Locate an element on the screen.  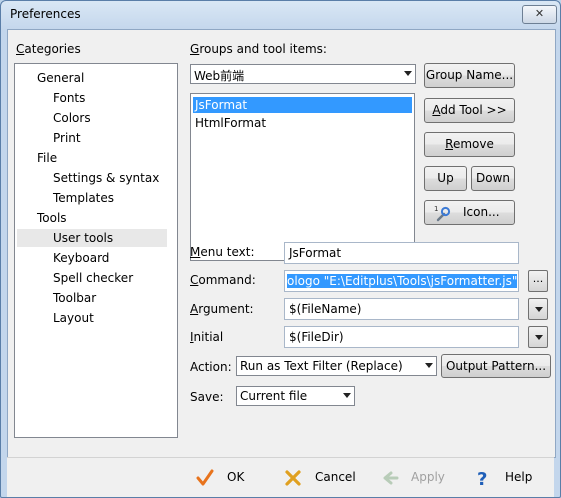
categories-label: Categories is located at coordinates (48, 49).